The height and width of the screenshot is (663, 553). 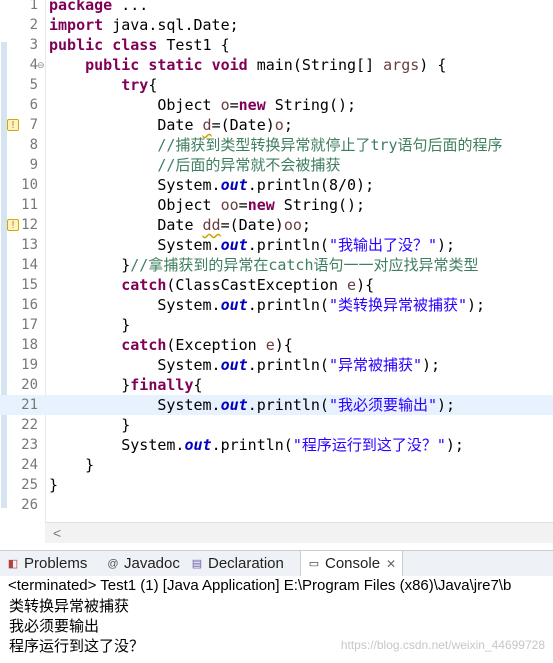 I want to click on code-line: 18 catch(Exception e){, so click(x=276, y=345).